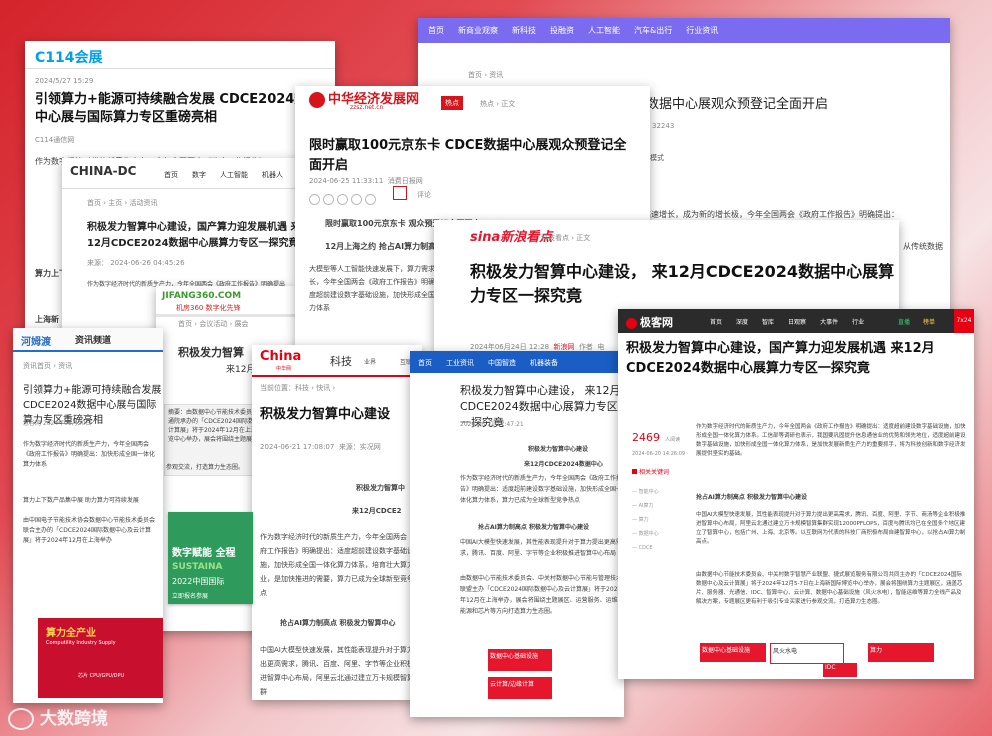 The height and width of the screenshot is (736, 992). What do you see at coordinates (204, 553) in the screenshot?
I see `ad-title: 数字赋能 全程` at bounding box center [204, 553].